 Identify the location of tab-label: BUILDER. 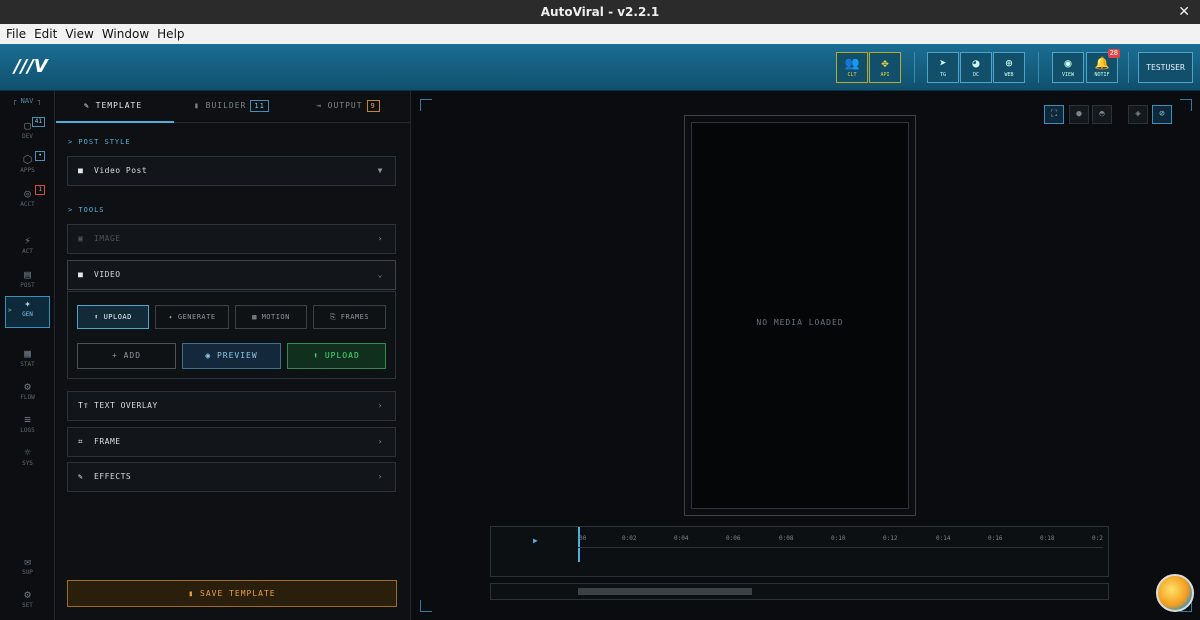
(226, 105).